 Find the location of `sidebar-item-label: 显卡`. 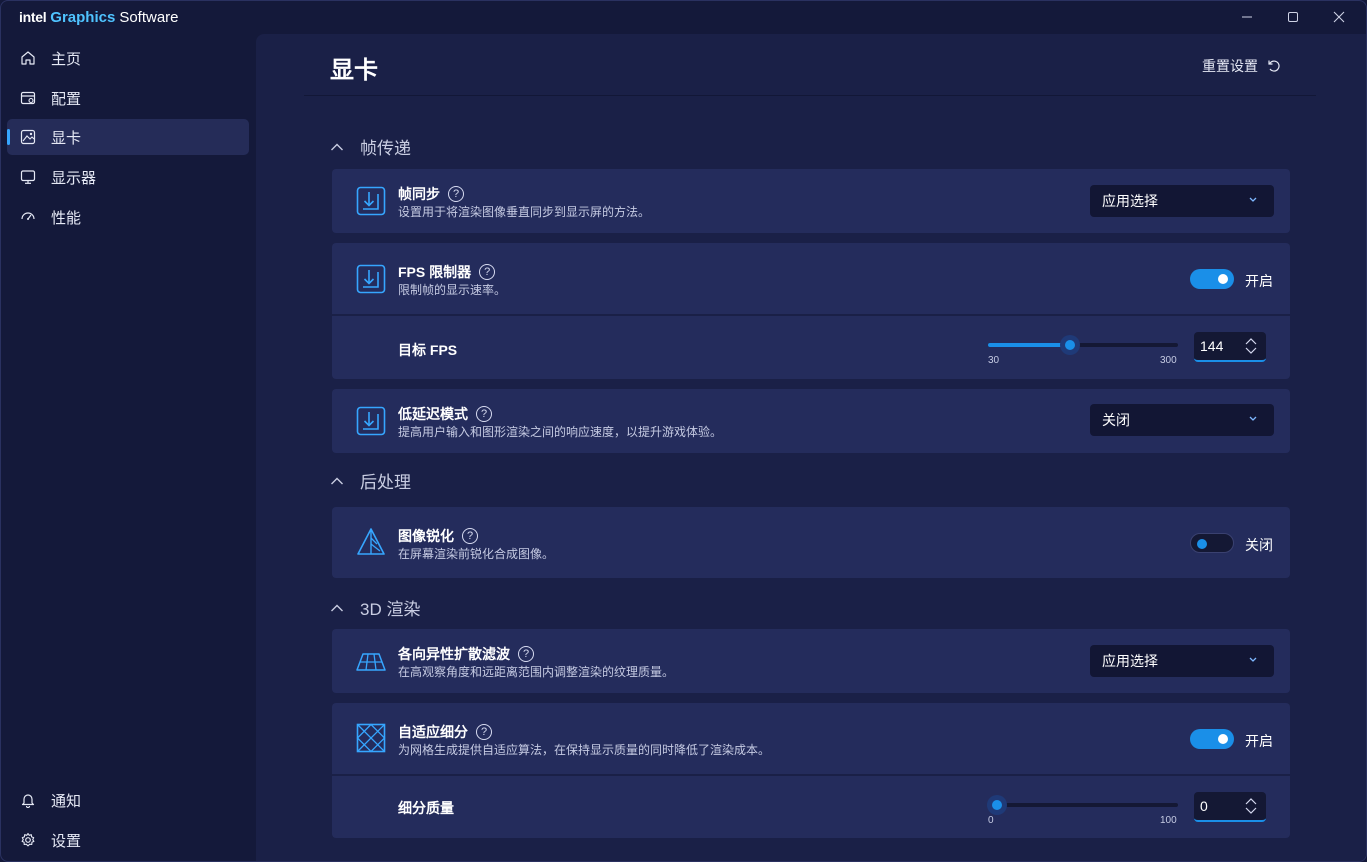

sidebar-item-label: 显卡 is located at coordinates (66, 138).